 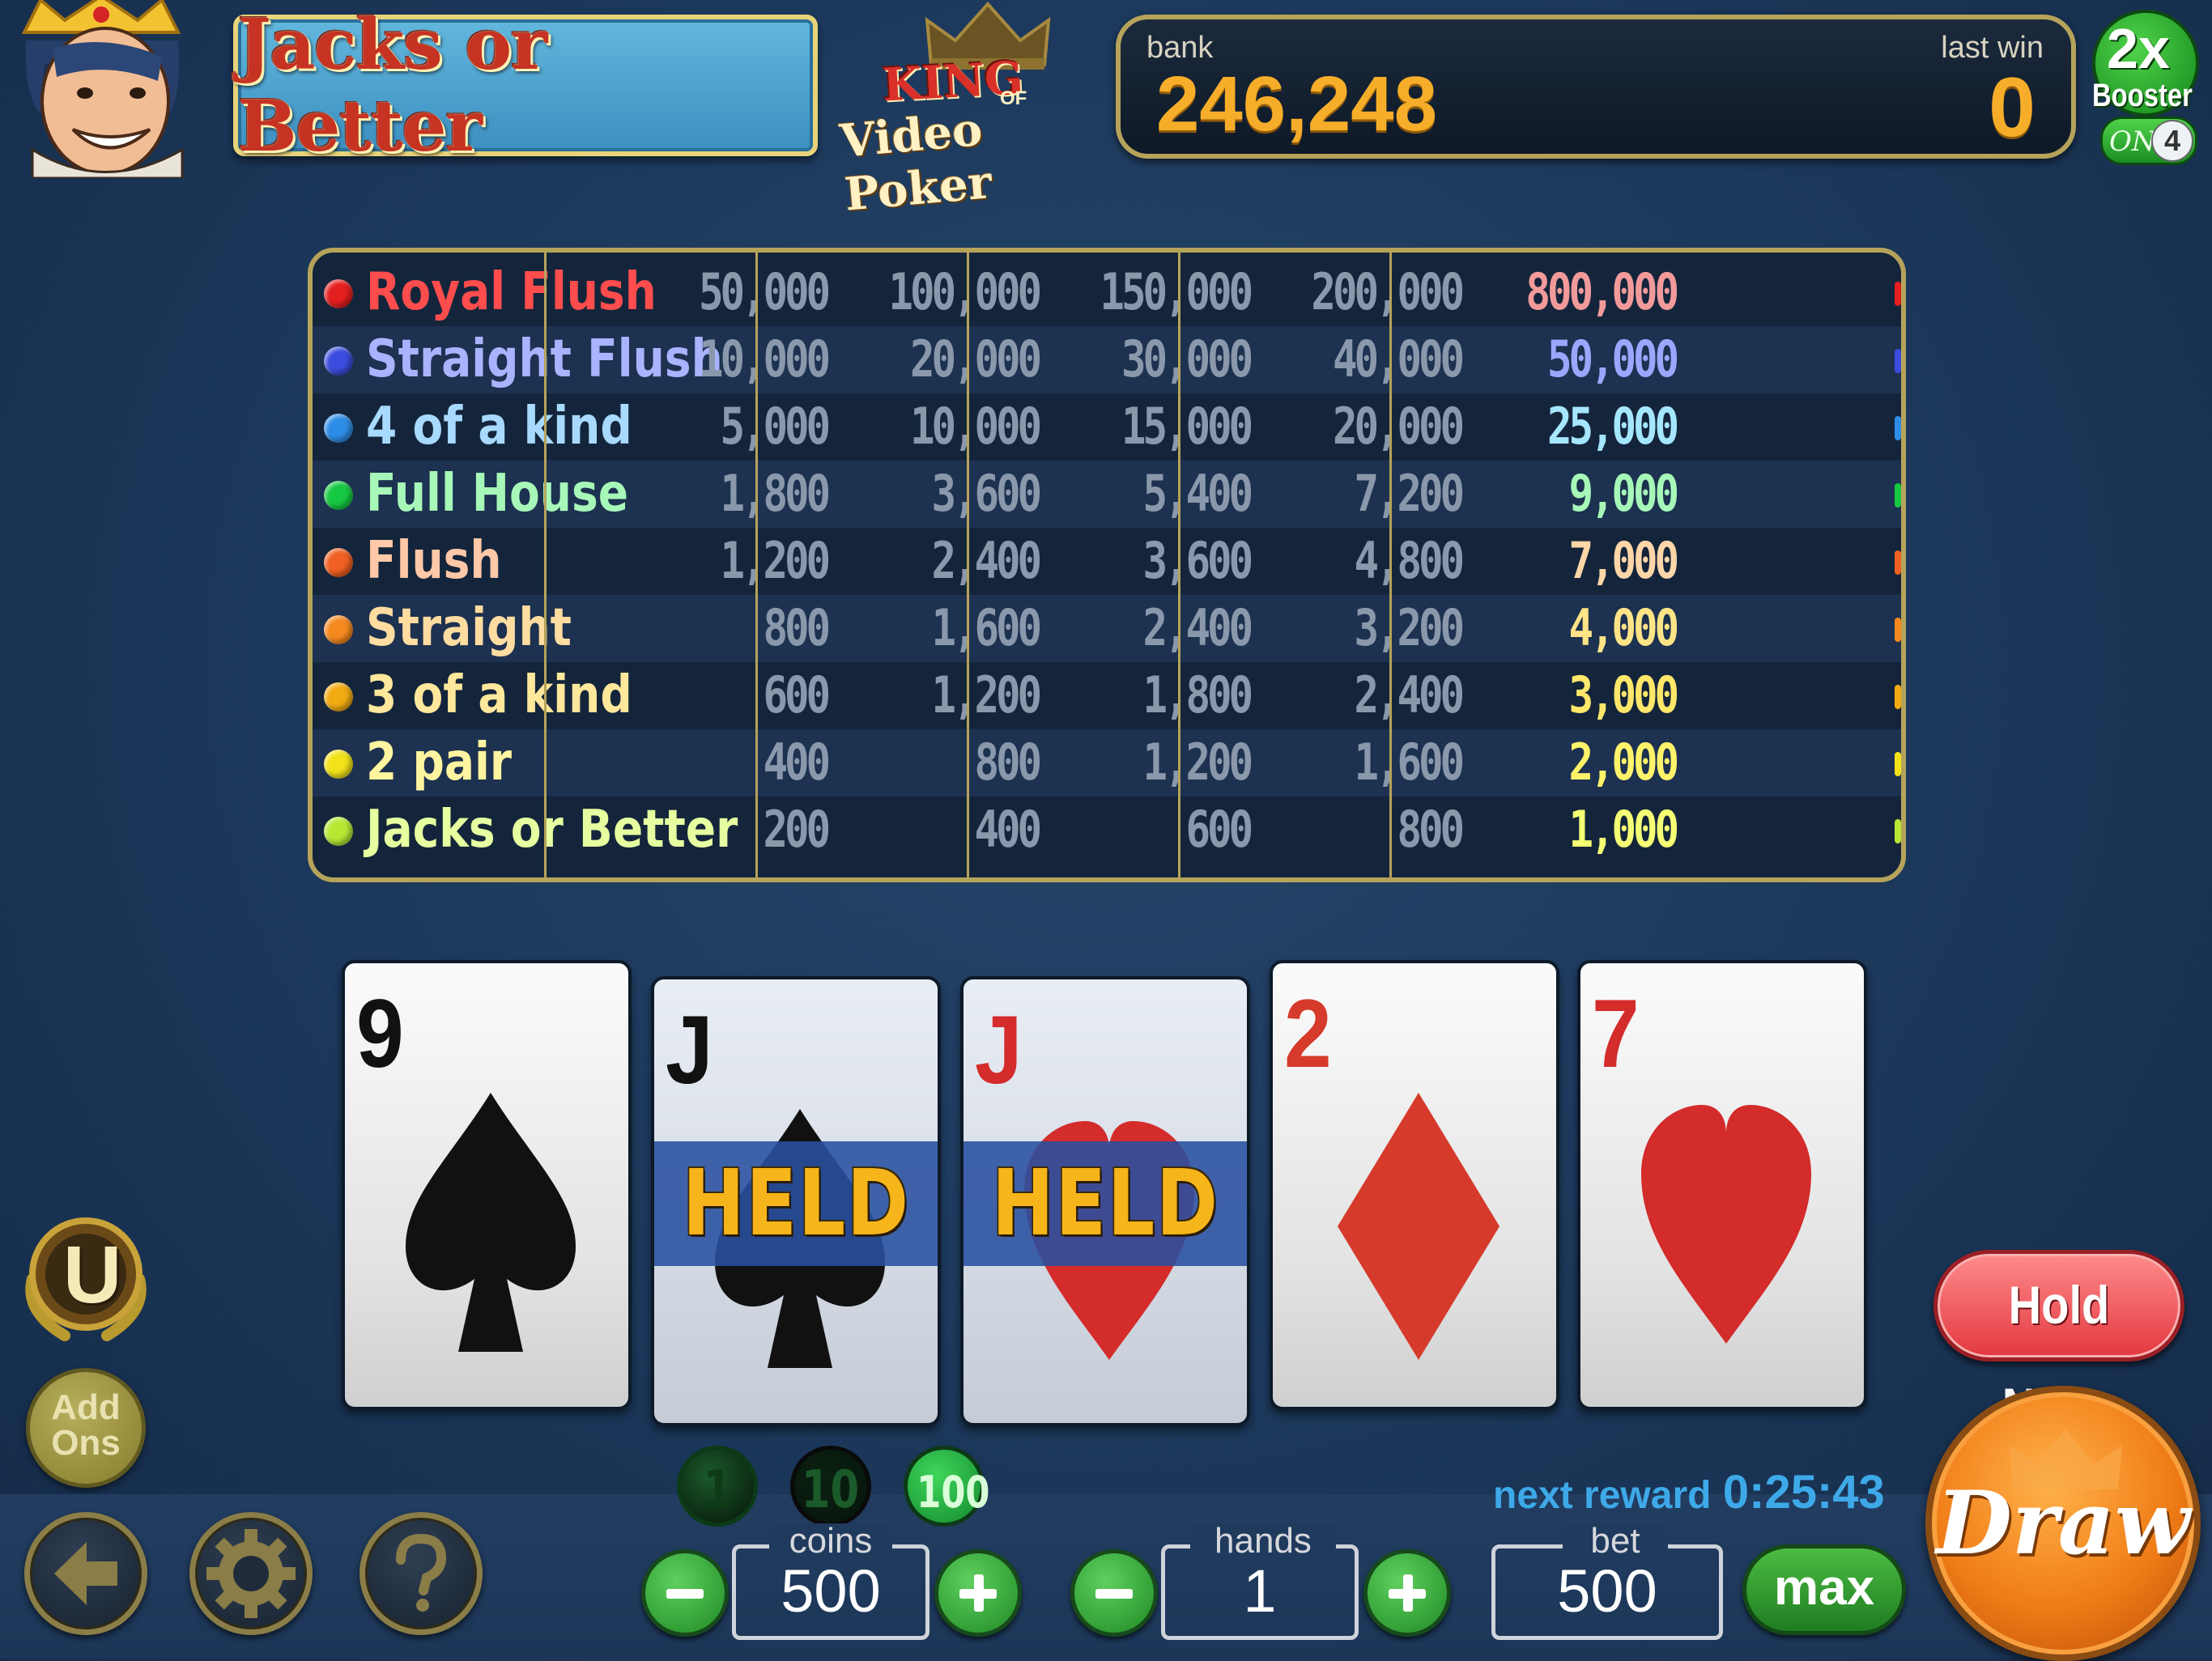 What do you see at coordinates (978, 1593) in the screenshot?
I see `coins-increase-button` at bounding box center [978, 1593].